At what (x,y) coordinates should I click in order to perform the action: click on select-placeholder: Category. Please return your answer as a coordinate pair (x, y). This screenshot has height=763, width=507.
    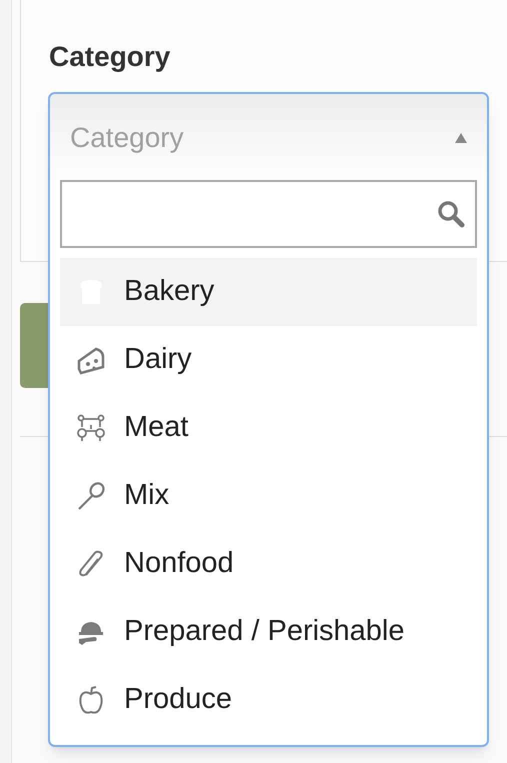
    Looking at the image, I should click on (127, 138).